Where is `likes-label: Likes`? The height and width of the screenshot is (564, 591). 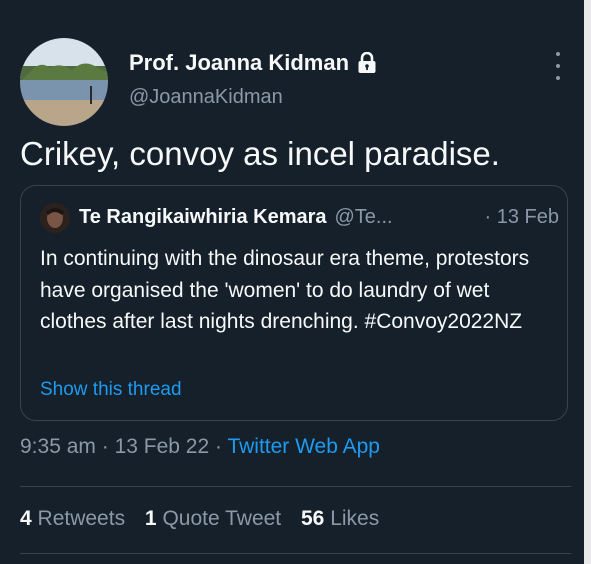 likes-label: Likes is located at coordinates (355, 518).